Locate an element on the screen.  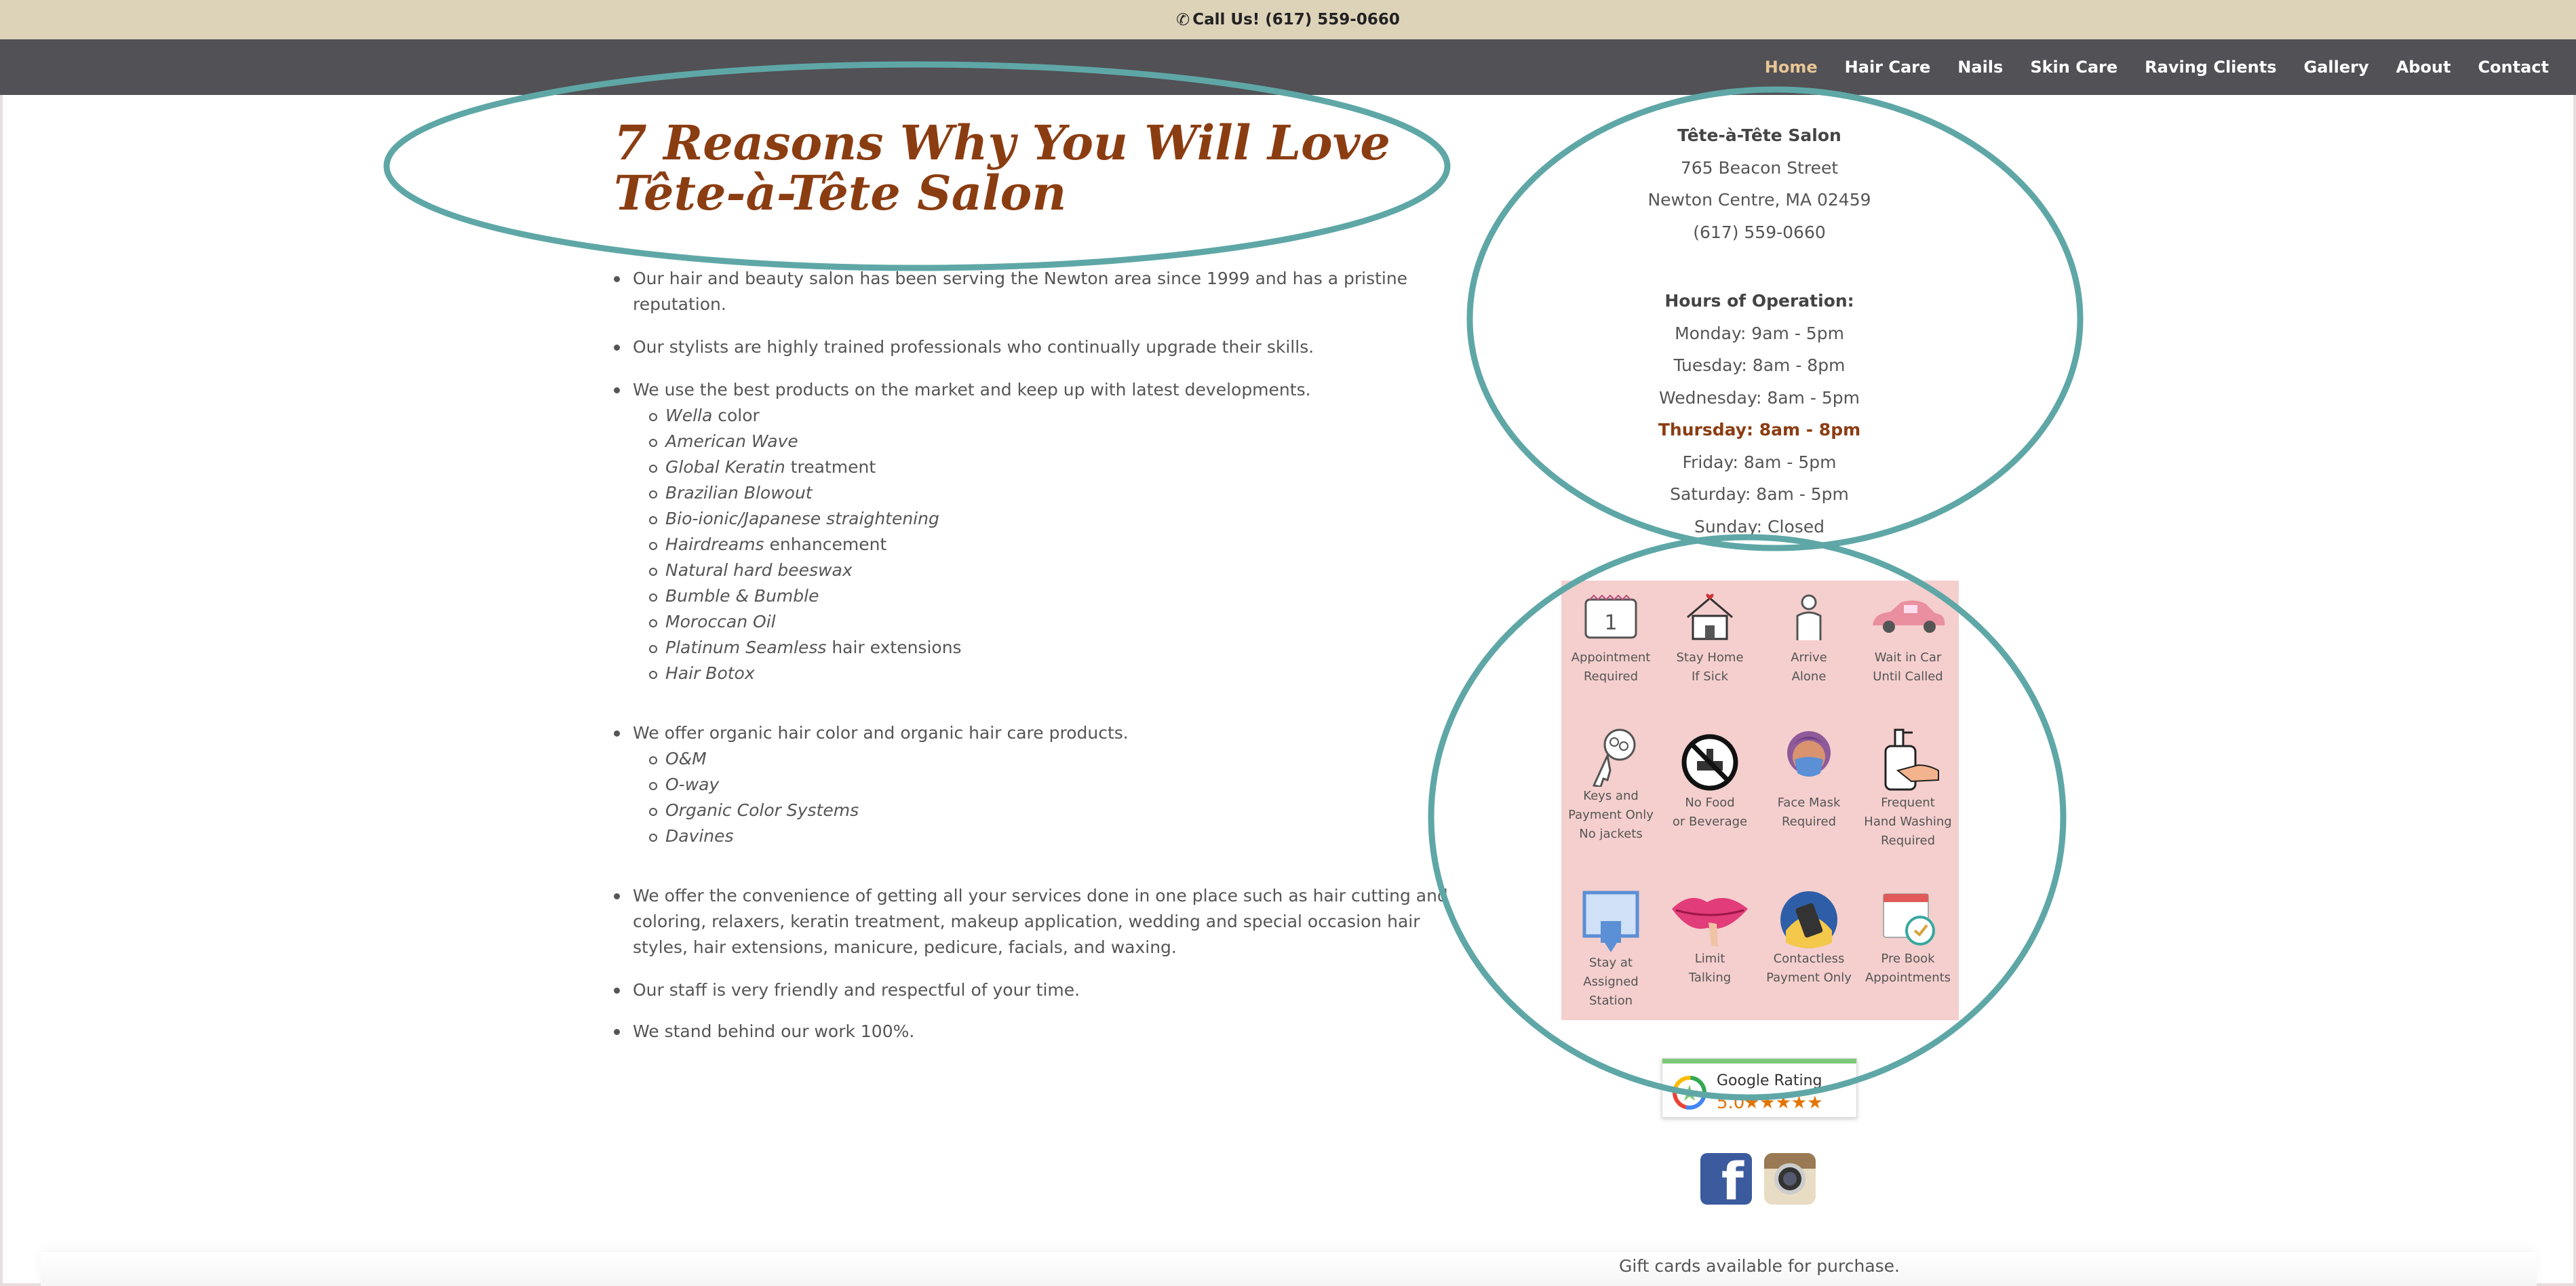
rule-keys-and-payment: Keys and Payment Only No jackets is located at coordinates (1610, 785).